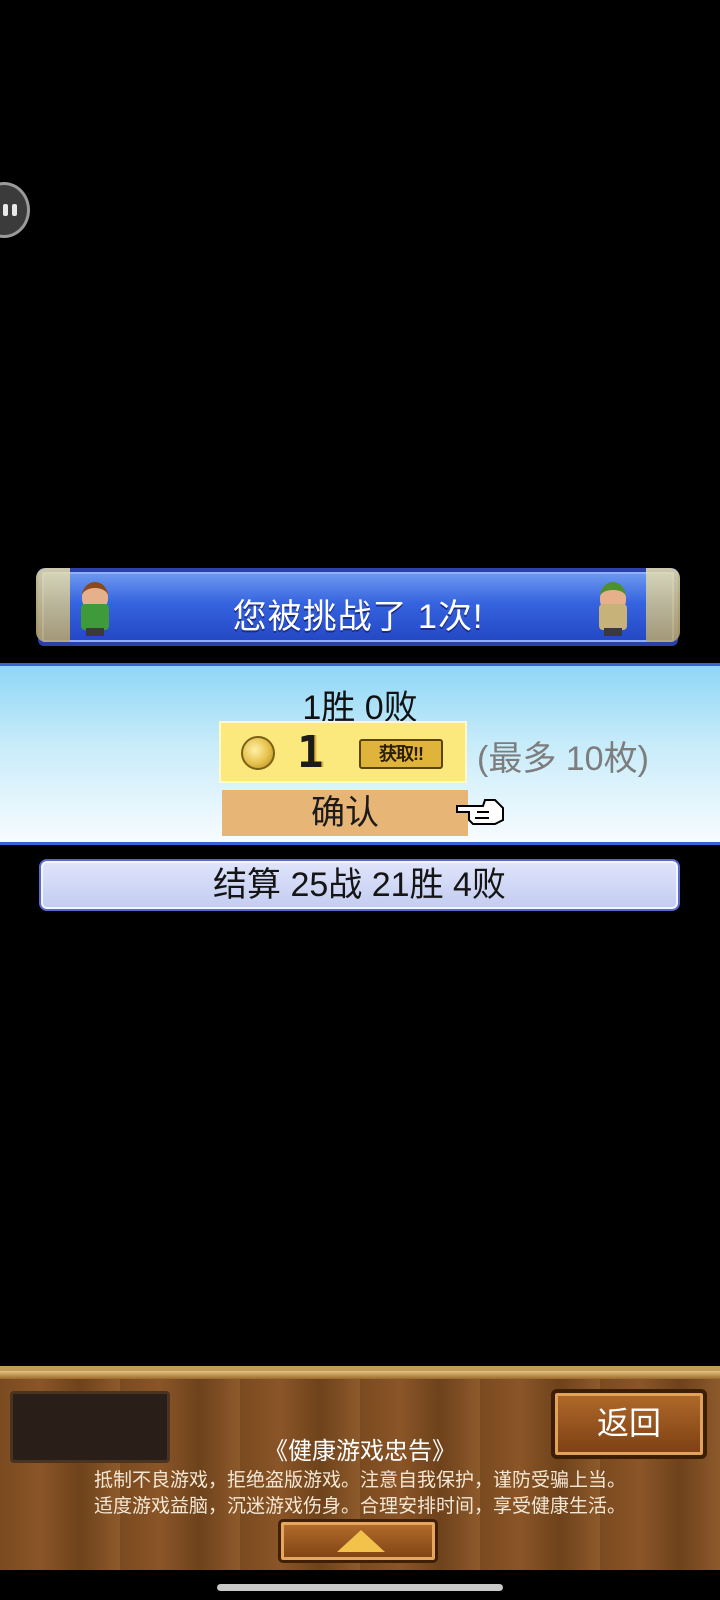 Image resolution: width=720 pixels, height=1600 pixels. Describe the element at coordinates (360, 1451) in the screenshot. I see `health-notice-title: 《健康游戏忠告》` at that location.